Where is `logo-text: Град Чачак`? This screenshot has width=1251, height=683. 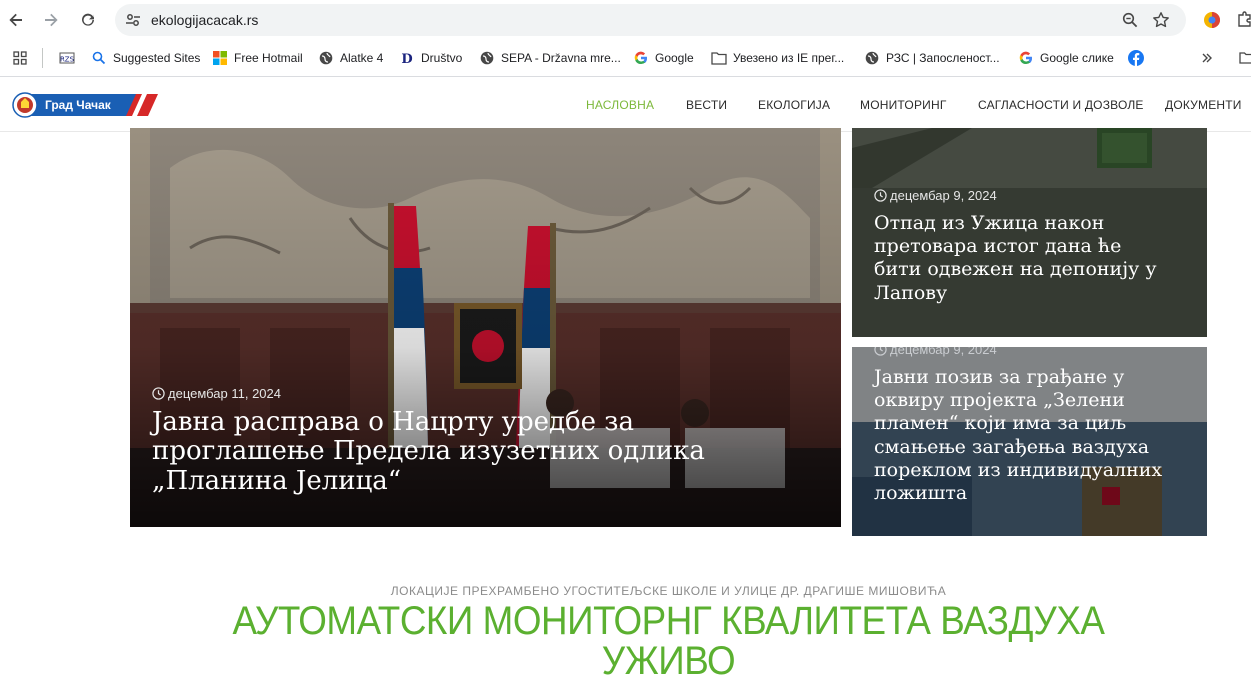
logo-text: Град Чачак is located at coordinates (78, 105).